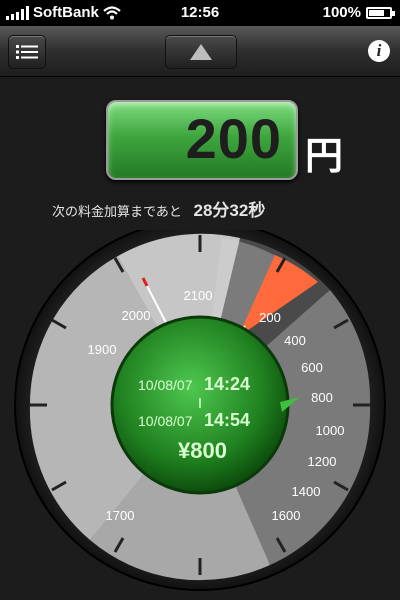 The width and height of the screenshot is (400, 600). What do you see at coordinates (312, 367) in the screenshot?
I see `tick-label: 600` at bounding box center [312, 367].